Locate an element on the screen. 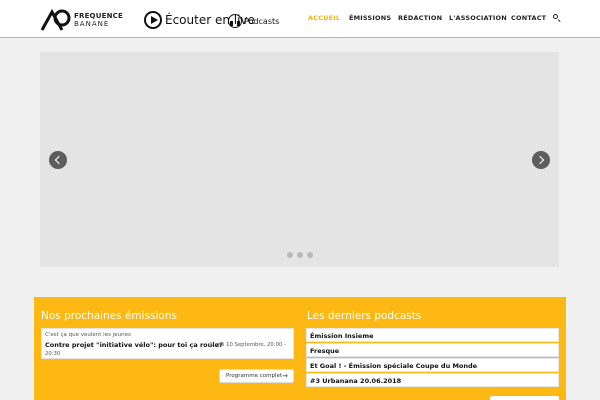 The width and height of the screenshot is (600, 400). headphones-icon is located at coordinates (235, 21).